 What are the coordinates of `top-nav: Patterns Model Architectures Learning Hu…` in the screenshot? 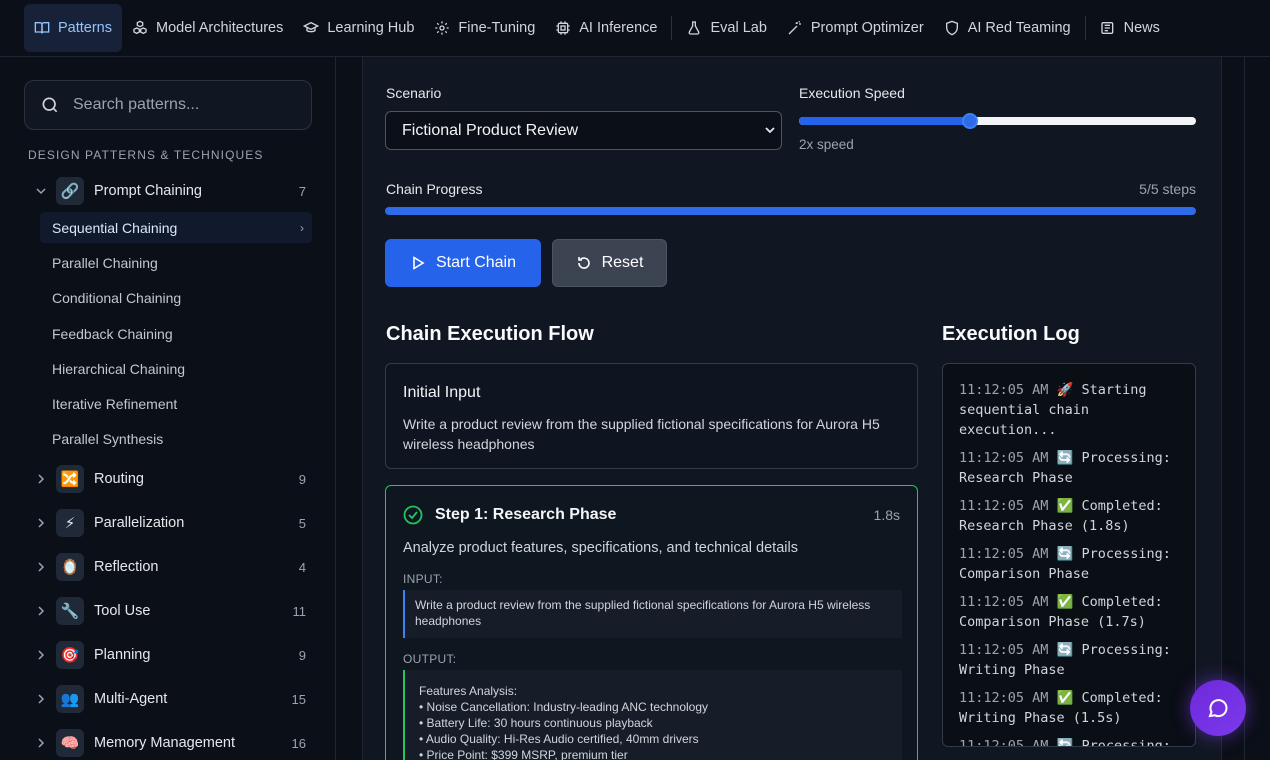 It's located at (635, 28).